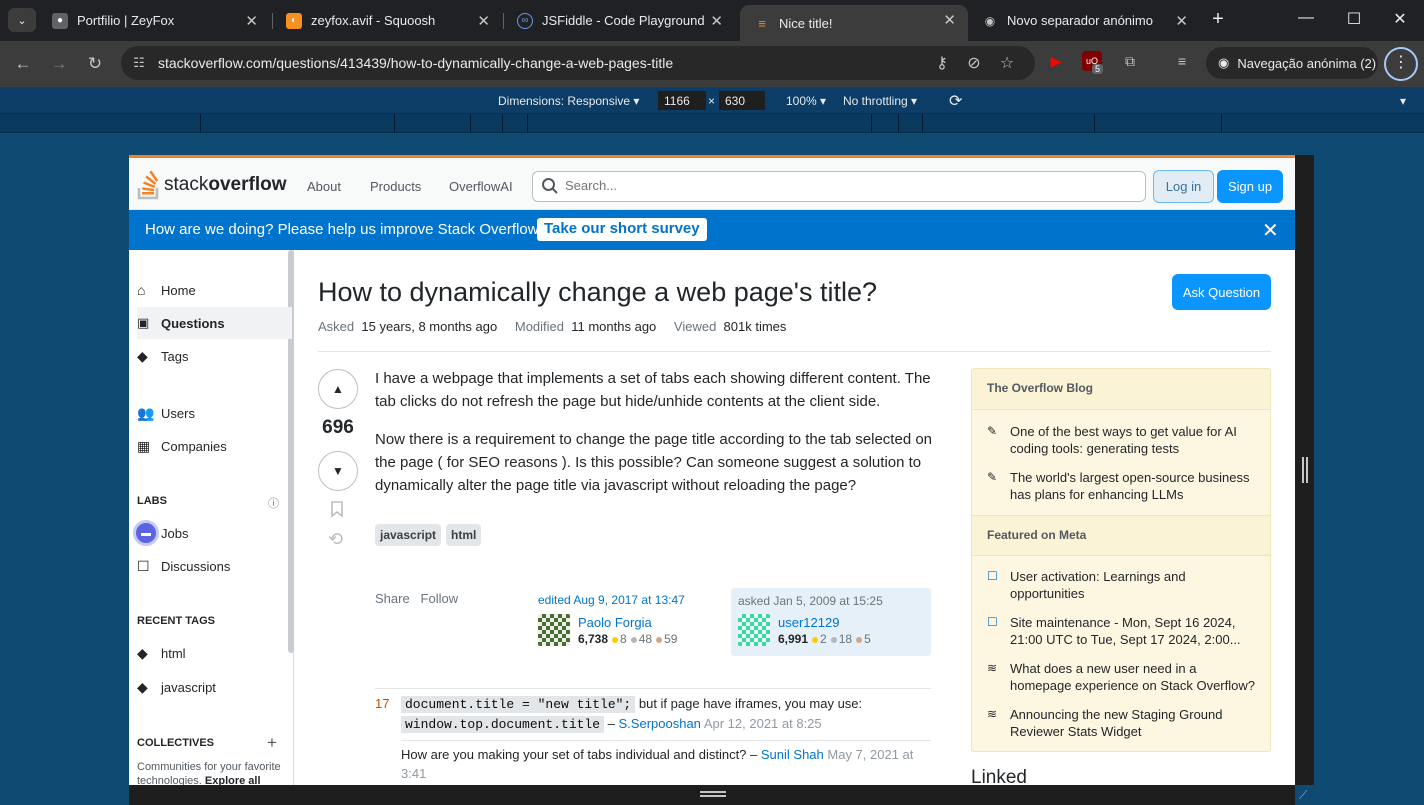 The width and height of the screenshot is (1424, 805). What do you see at coordinates (1303, 795) in the screenshot?
I see `corner-resize-icon: ⟋` at bounding box center [1303, 795].